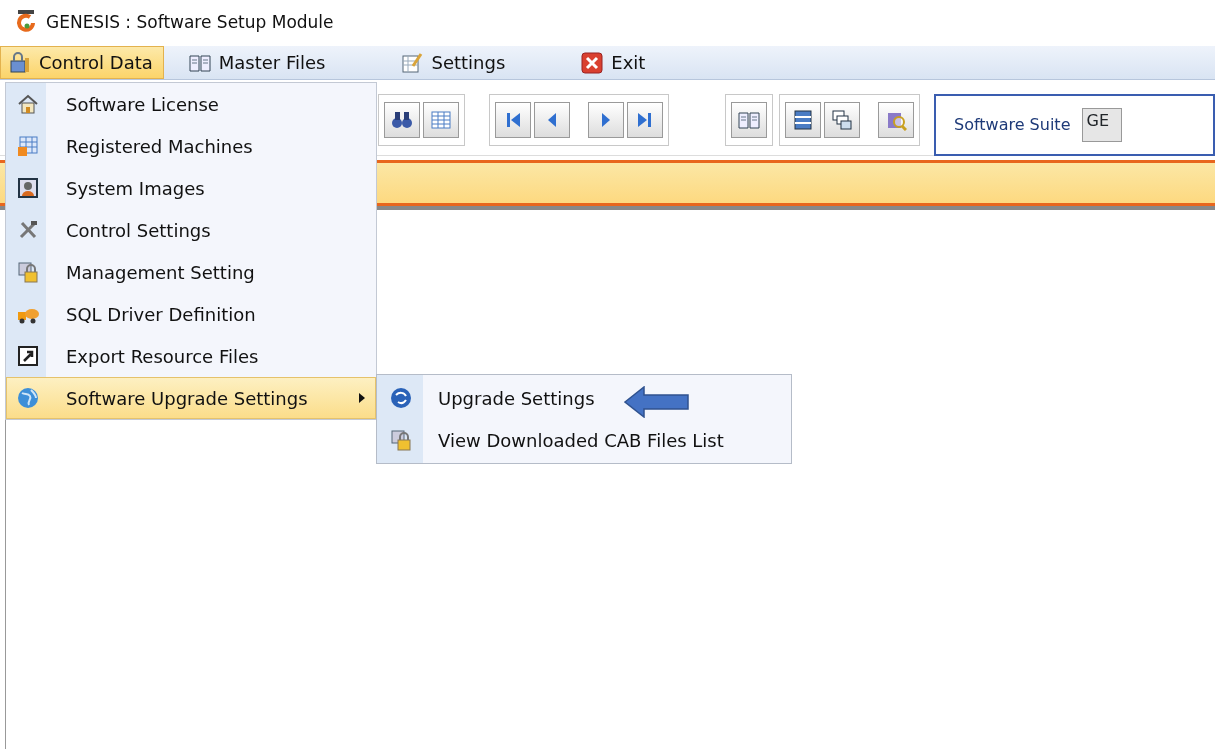  I want to click on menu-item: Master Files, so click(258, 62).